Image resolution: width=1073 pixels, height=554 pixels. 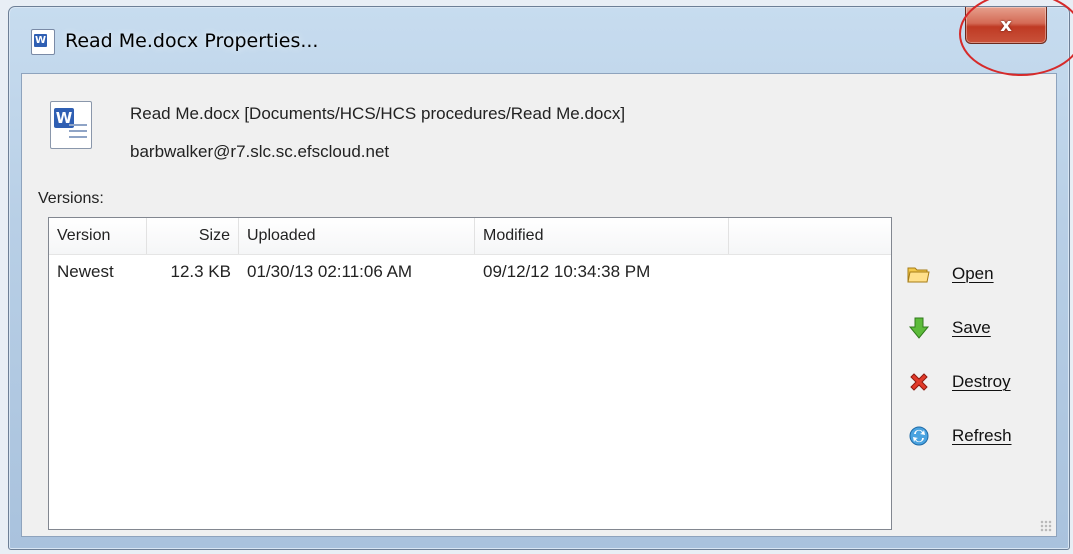 What do you see at coordinates (43, 42) in the screenshot?
I see `word-document-icon: W` at bounding box center [43, 42].